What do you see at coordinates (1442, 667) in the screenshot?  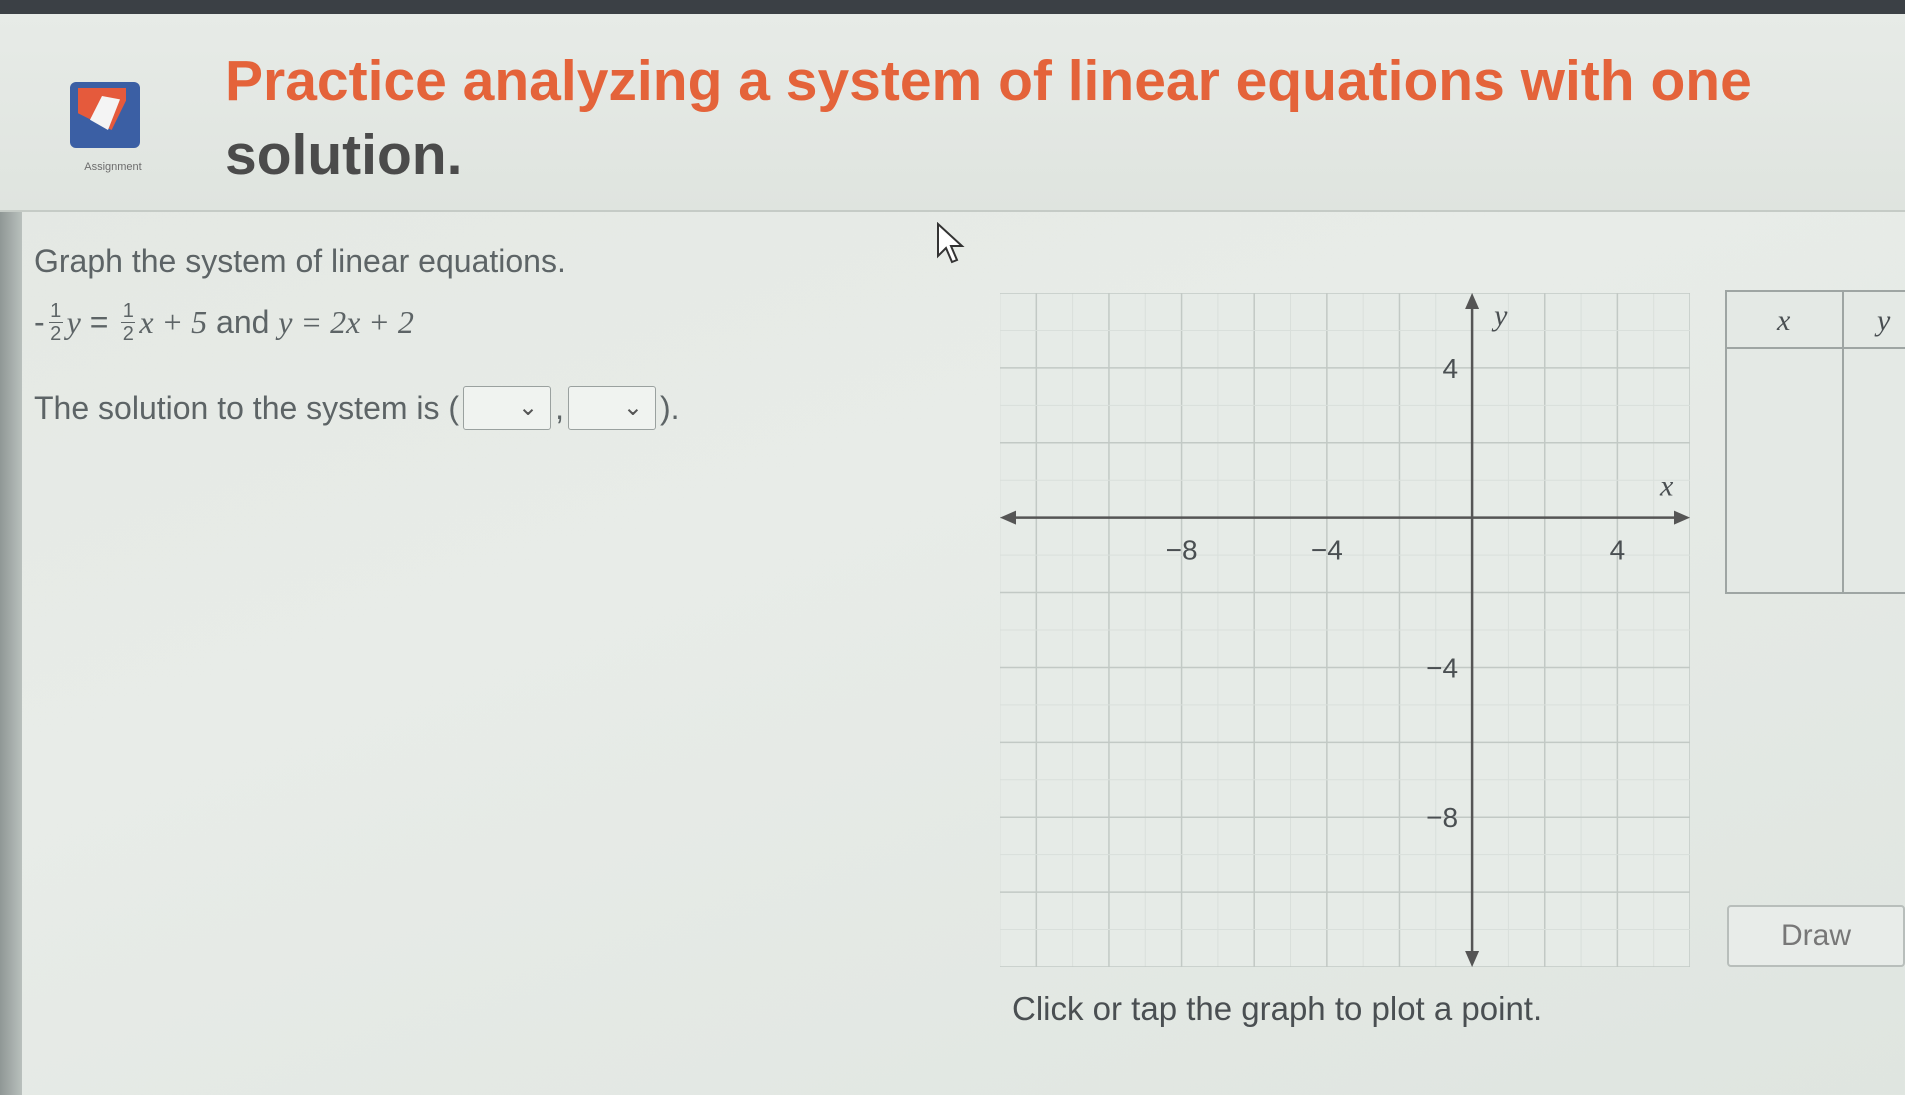 I see `y-tick-label: −4` at bounding box center [1442, 667].